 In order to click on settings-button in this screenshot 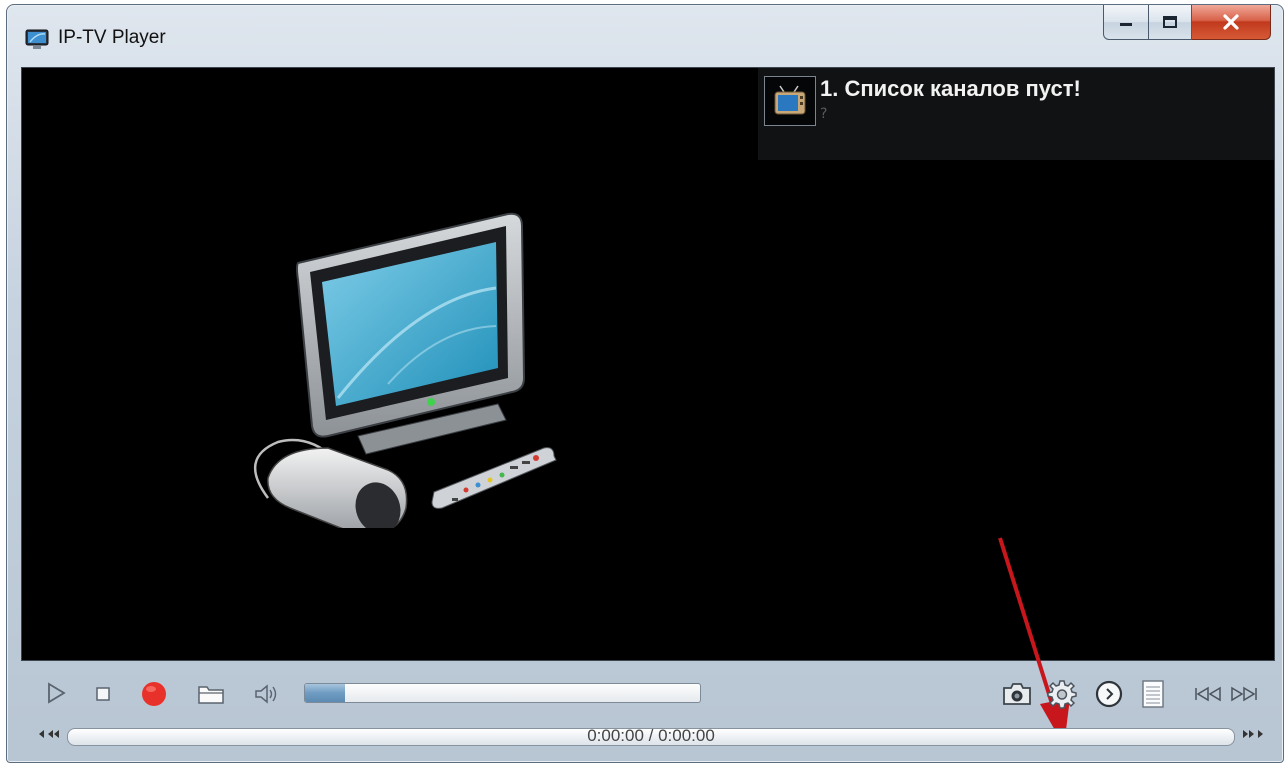, I will do `click(1062, 694)`.